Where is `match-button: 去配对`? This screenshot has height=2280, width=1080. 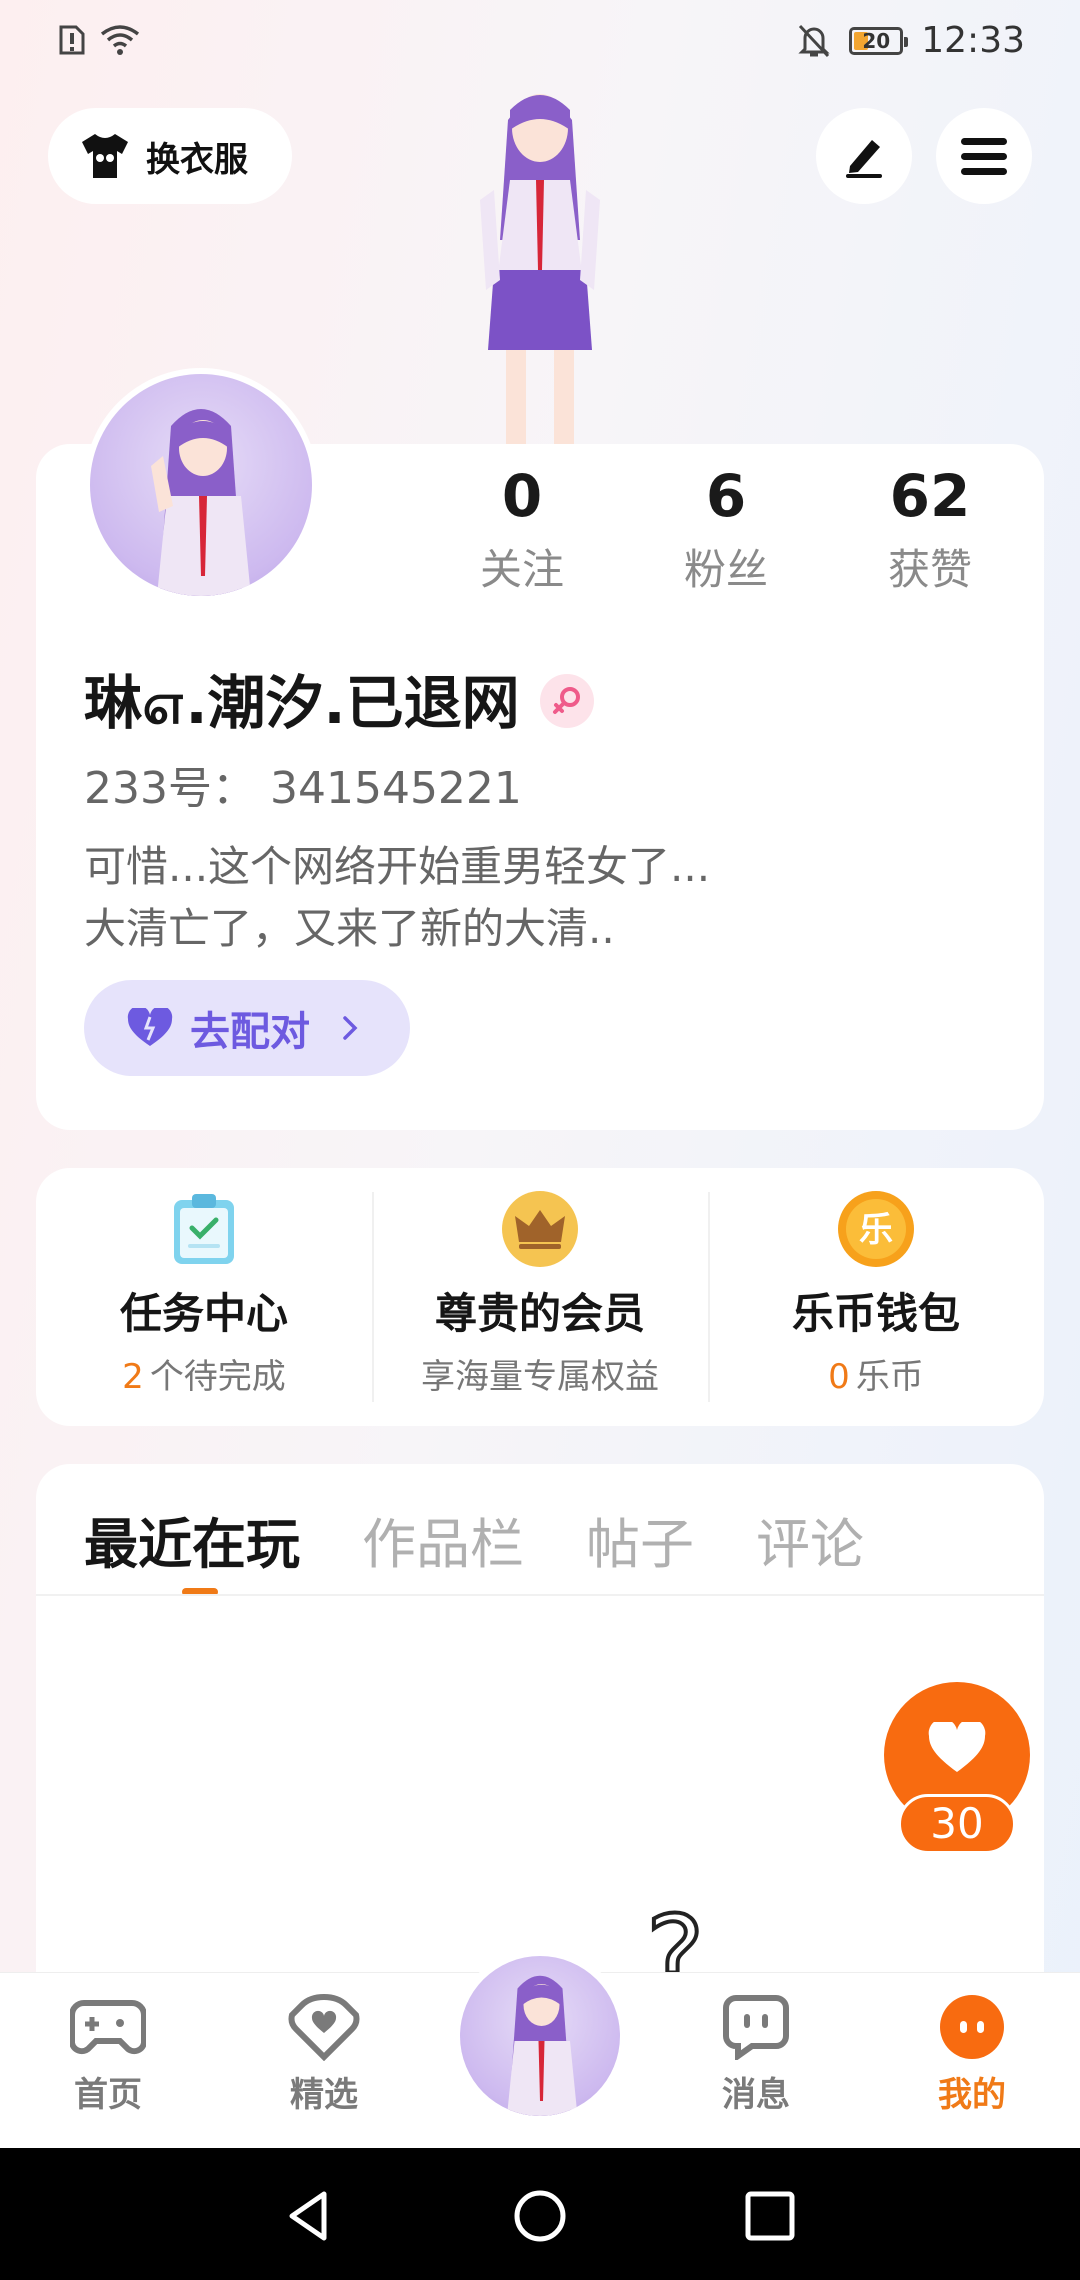 match-button: 去配对 is located at coordinates (247, 1028).